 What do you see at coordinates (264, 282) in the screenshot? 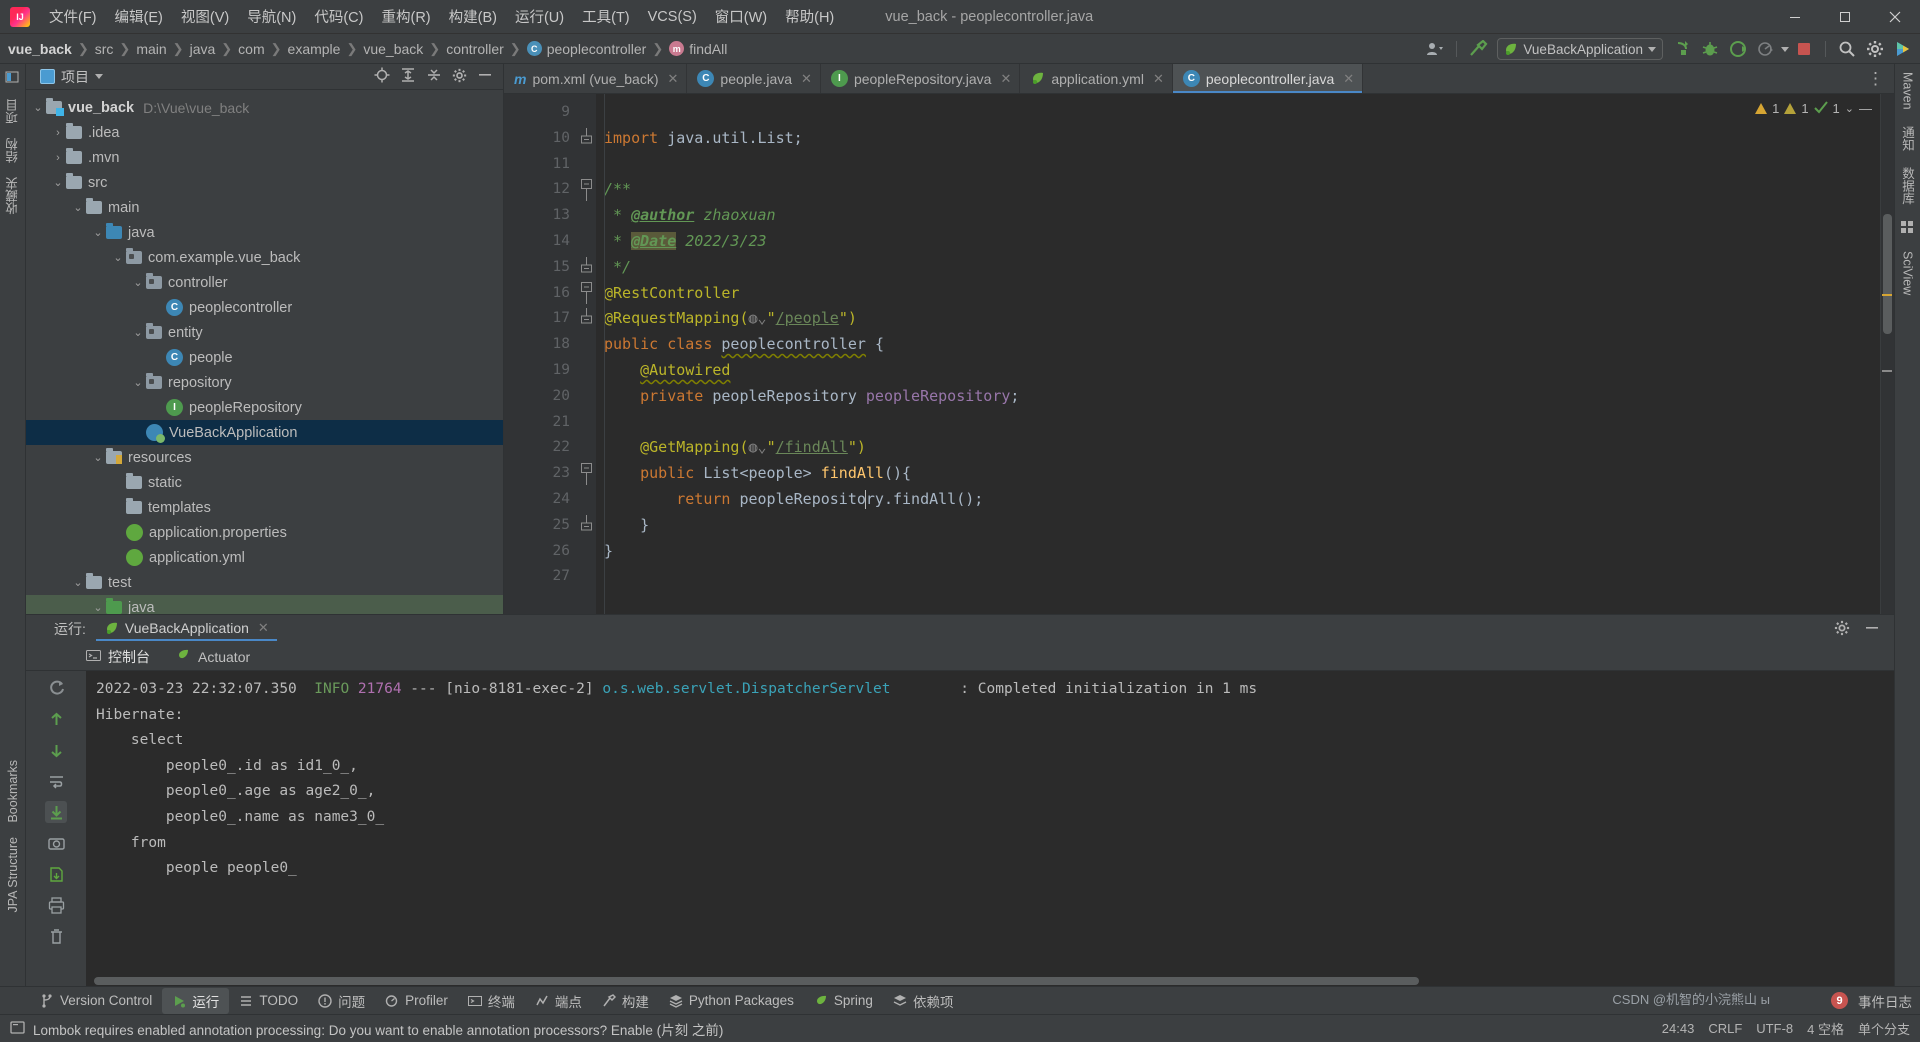
I see `tree-node-controller: ⌄ controller` at bounding box center [264, 282].